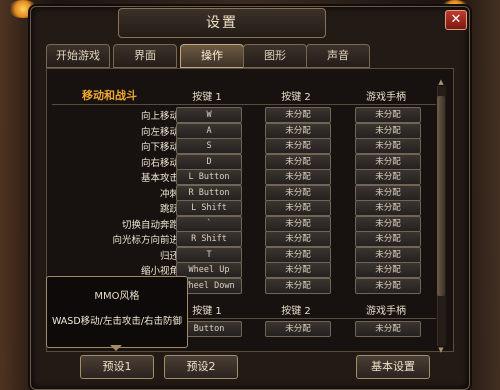  I want to click on tooltip-title: MMO风格, so click(117, 296).